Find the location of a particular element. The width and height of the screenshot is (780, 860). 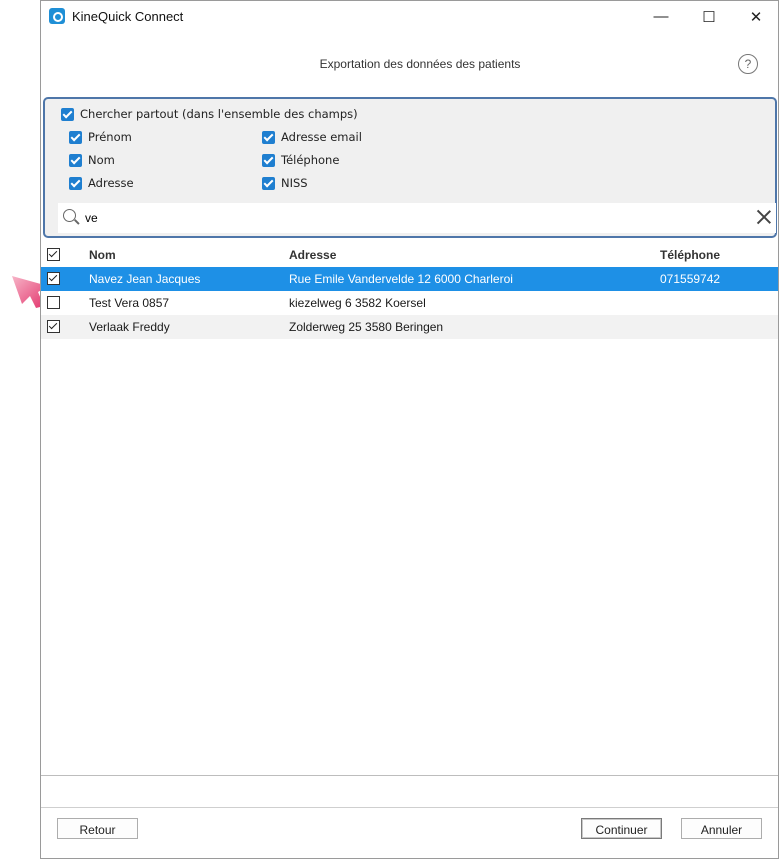

clear-search-icon is located at coordinates (764, 217).